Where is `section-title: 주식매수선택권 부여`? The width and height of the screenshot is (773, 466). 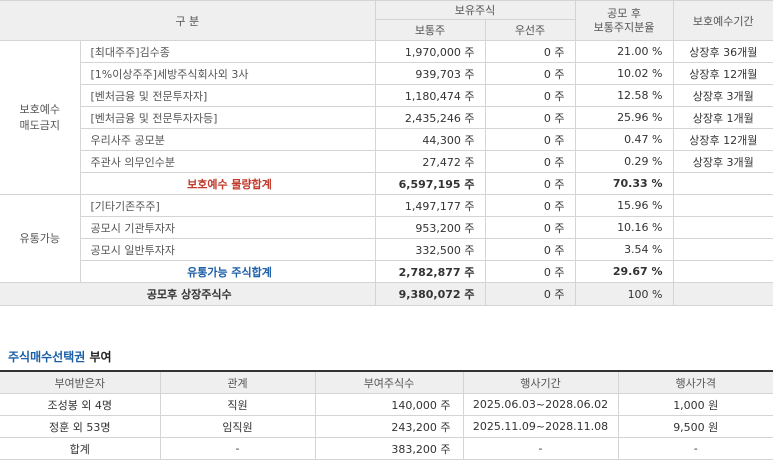
section-title: 주식매수선택권 부여 is located at coordinates (60, 356).